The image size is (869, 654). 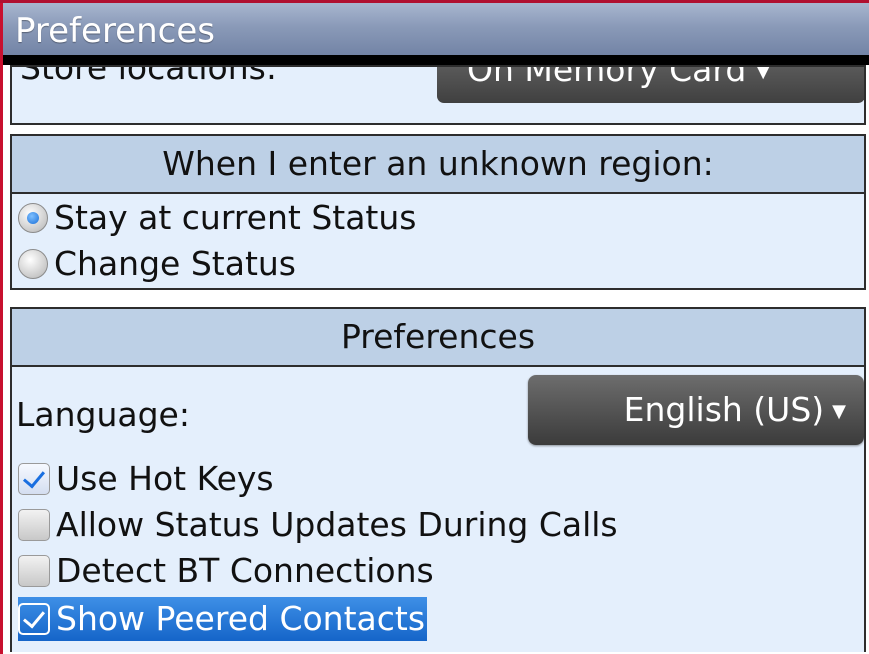 I want to click on radio-selected-icon, so click(x=33, y=218).